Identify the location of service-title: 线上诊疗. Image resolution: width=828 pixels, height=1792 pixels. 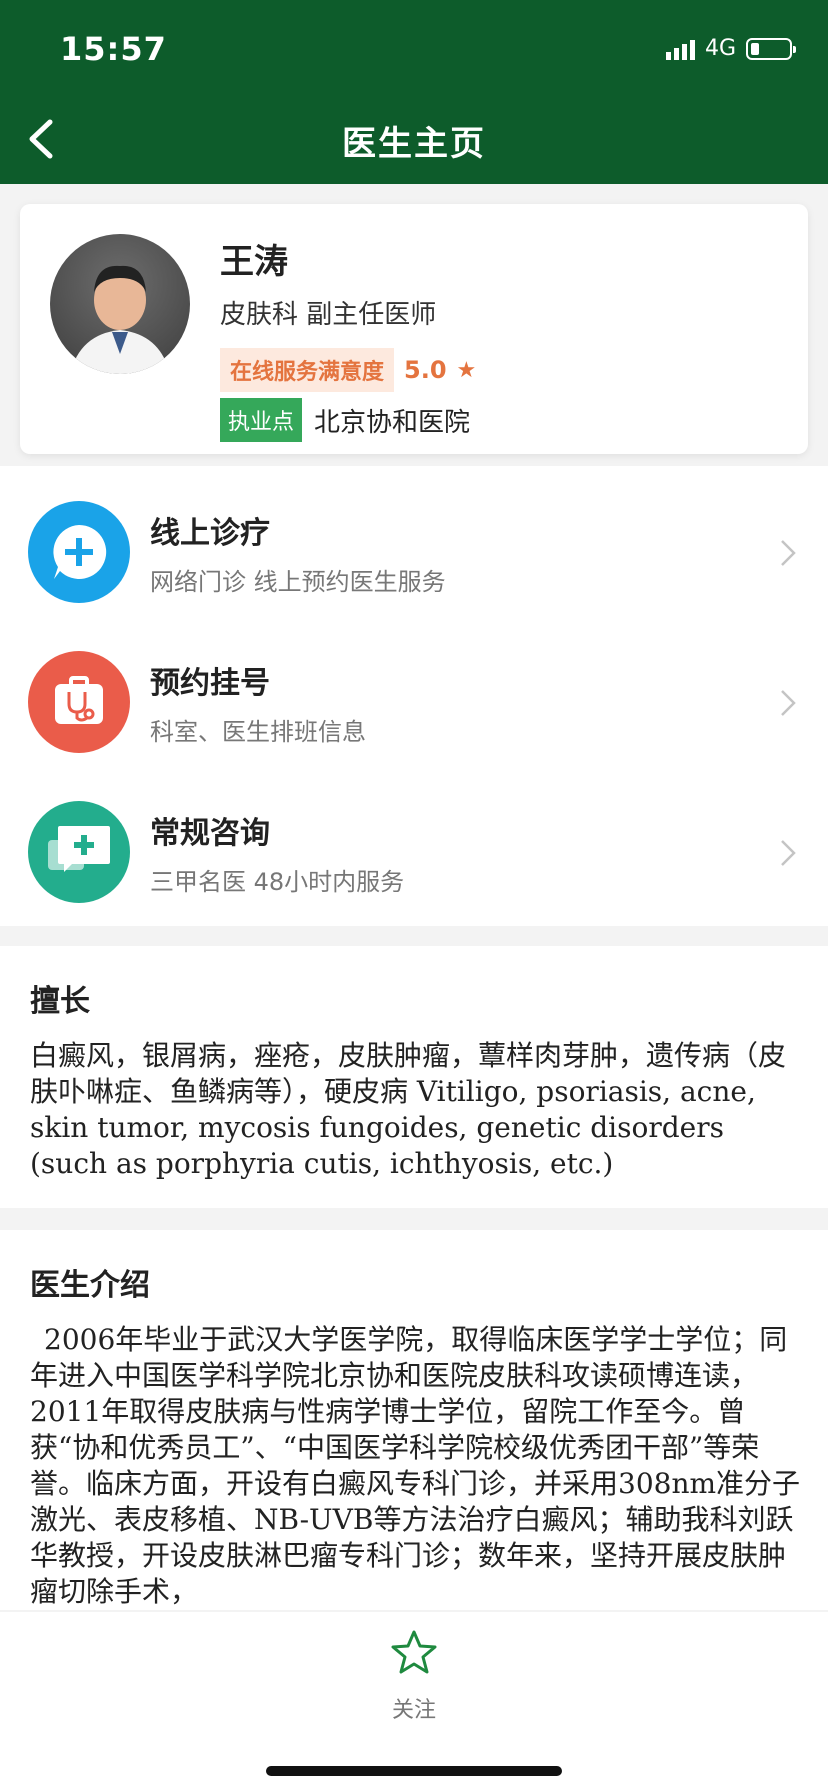
(210, 533).